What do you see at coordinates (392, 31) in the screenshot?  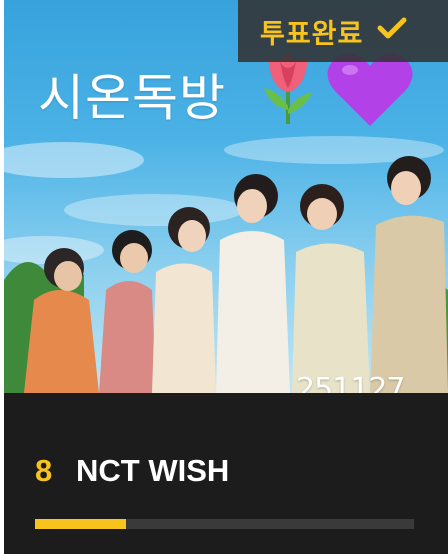 I see `check-icon` at bounding box center [392, 31].